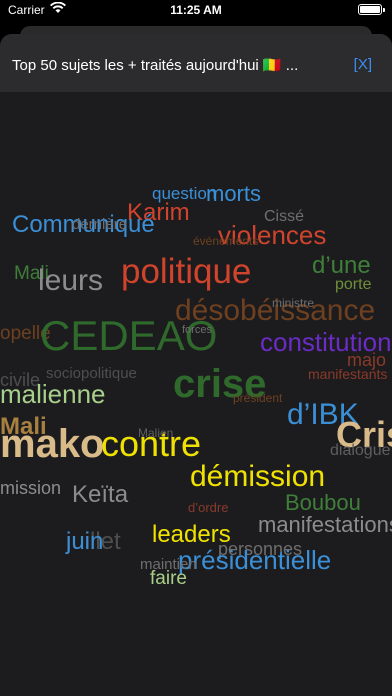 The image size is (392, 696). Describe the element at coordinates (156, 433) in the screenshot. I see `cloud-word: Malien` at that location.